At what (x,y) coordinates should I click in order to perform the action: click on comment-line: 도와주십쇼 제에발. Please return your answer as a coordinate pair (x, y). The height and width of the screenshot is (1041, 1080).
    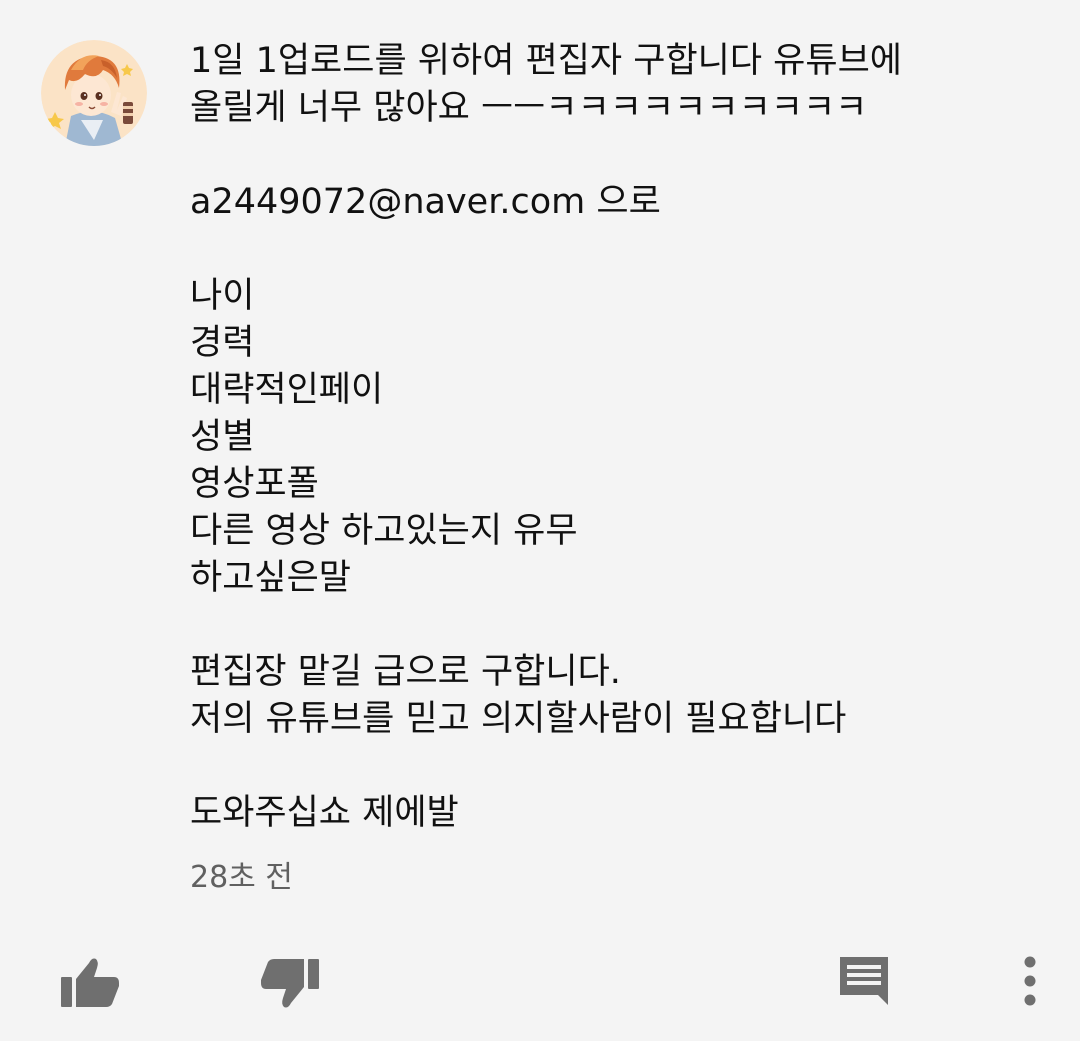
    Looking at the image, I should click on (324, 813).